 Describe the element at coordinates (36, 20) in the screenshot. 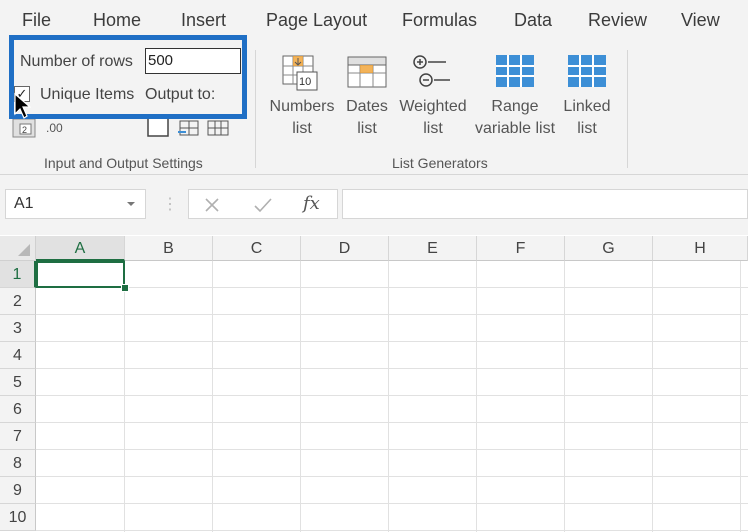

I see `menu-file: File` at that location.